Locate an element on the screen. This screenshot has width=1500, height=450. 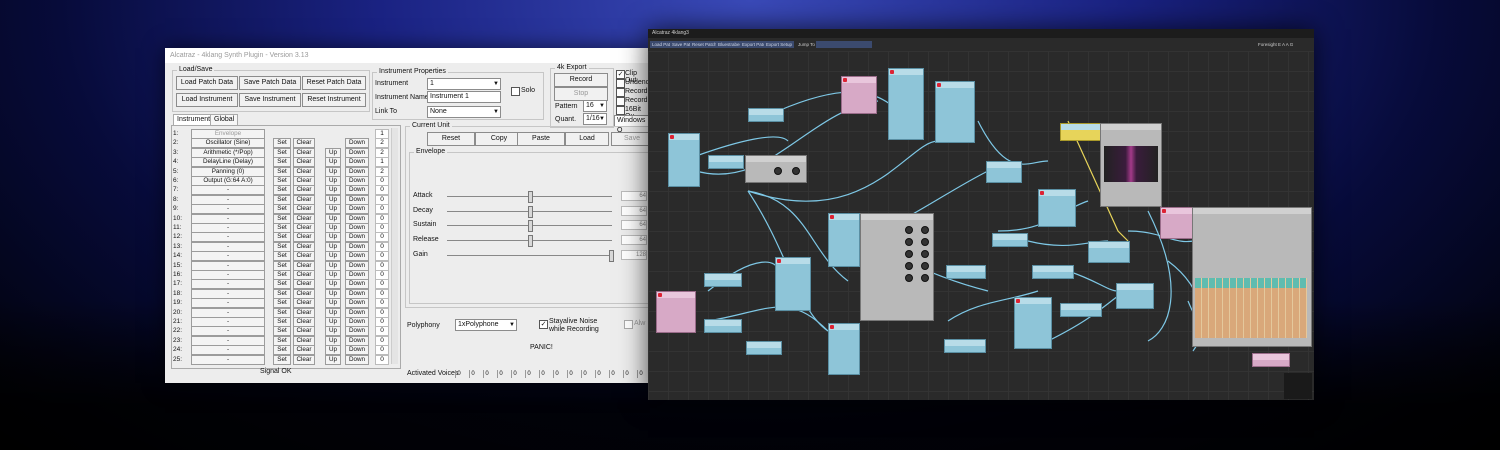
clip-output-checkbox: ✓ is located at coordinates (620, 74).